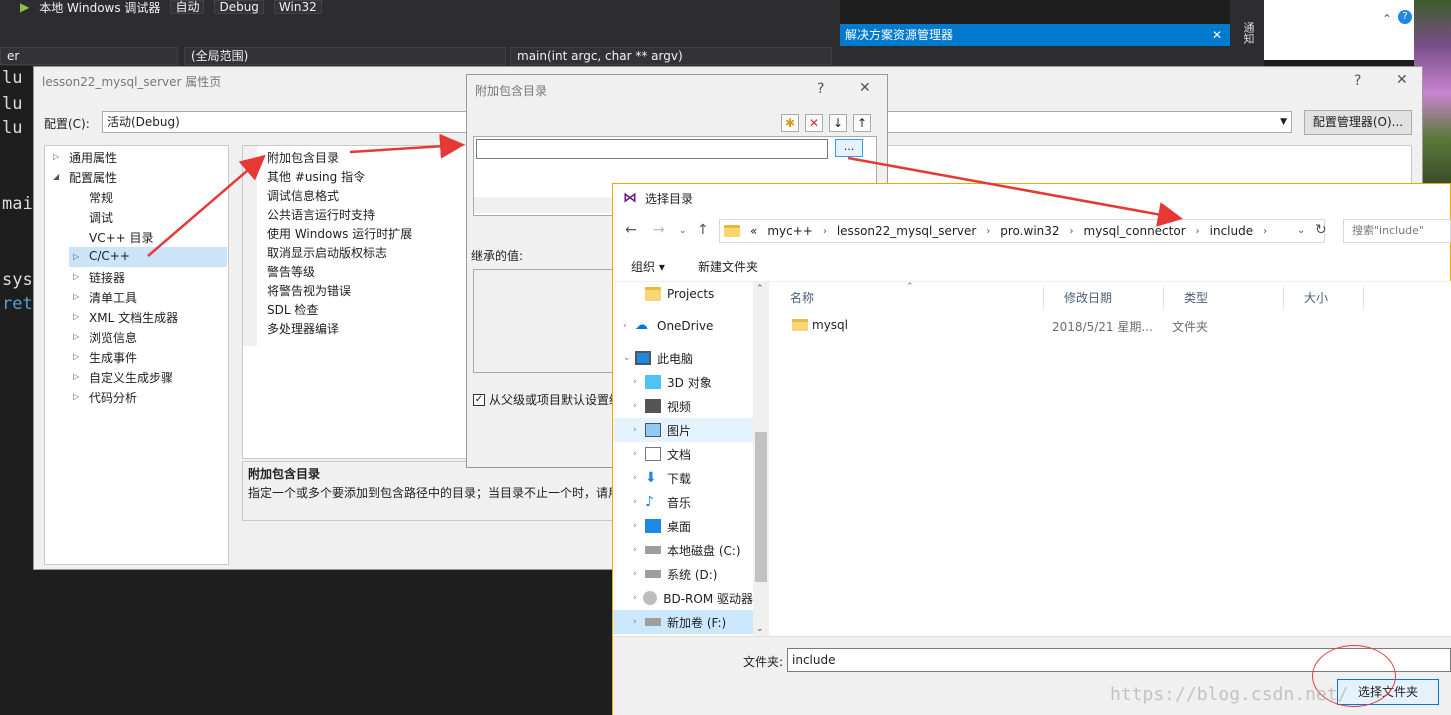 The height and width of the screenshot is (715, 1451). I want to click on back-arrow-icon: ←, so click(631, 230).